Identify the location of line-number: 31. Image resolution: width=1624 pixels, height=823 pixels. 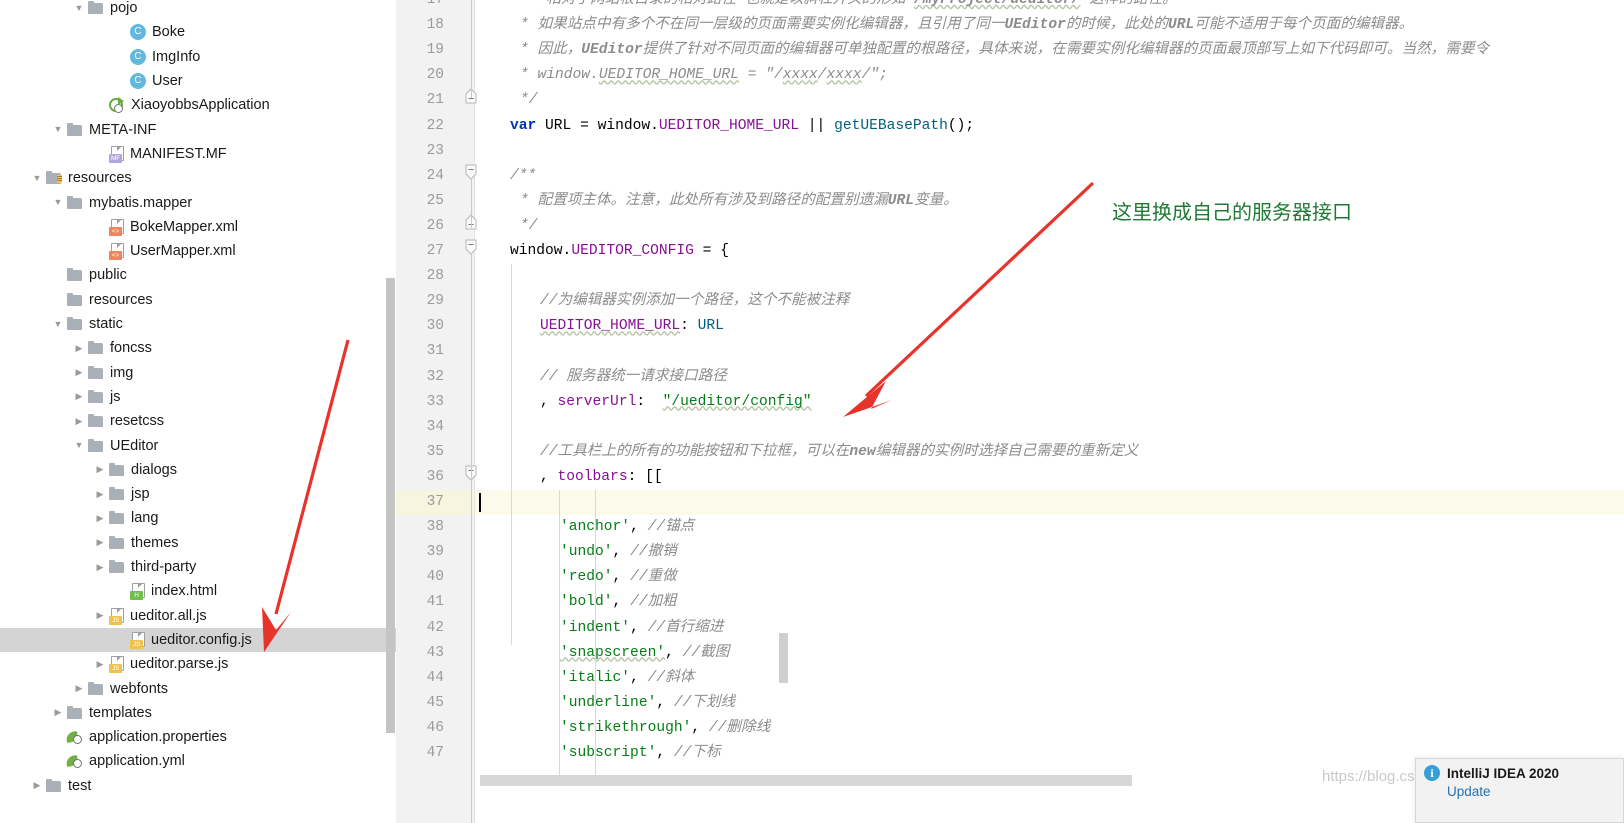
(435, 351).